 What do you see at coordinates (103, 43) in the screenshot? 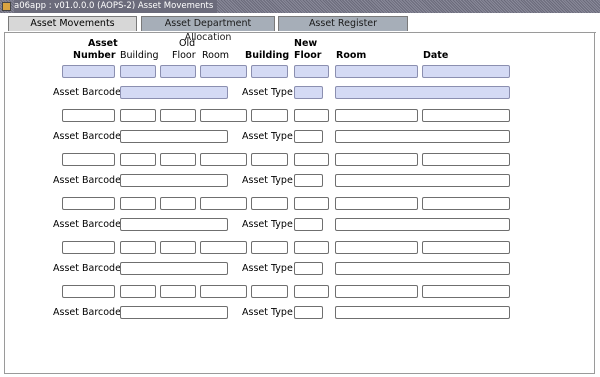
I see `header-asset: Asset` at bounding box center [103, 43].